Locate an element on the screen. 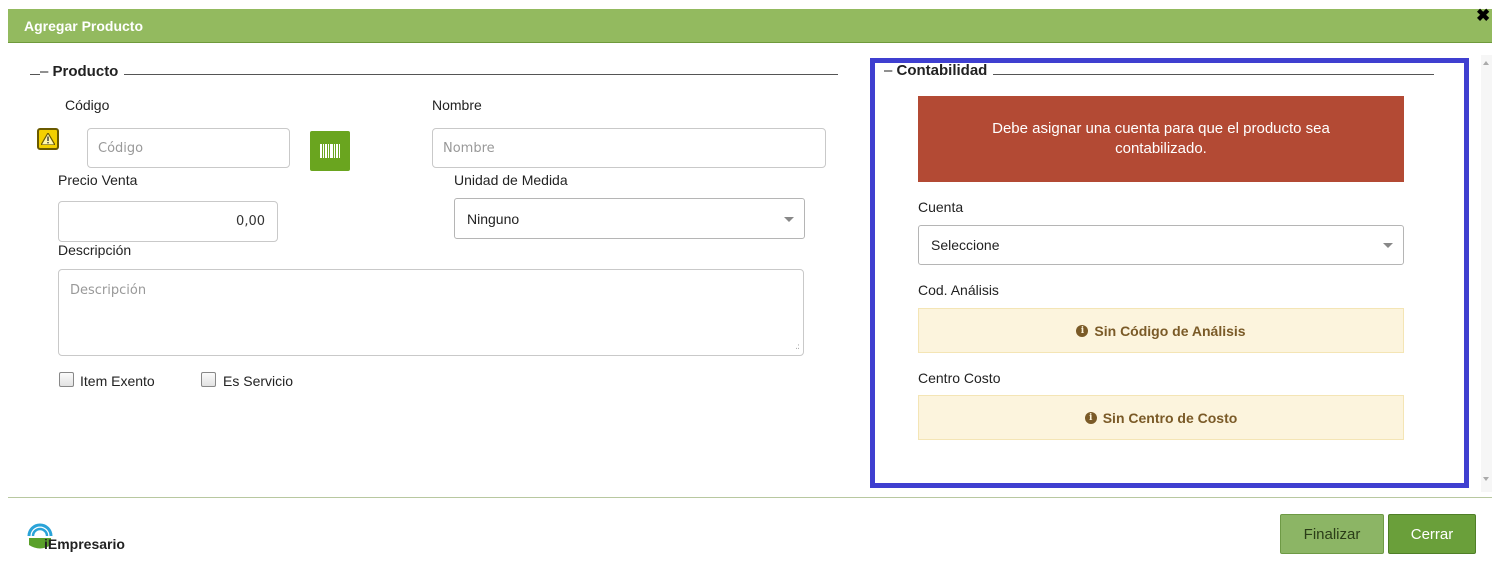 The width and height of the screenshot is (1492, 570). scroll-up-icon is located at coordinates (1486, 63).